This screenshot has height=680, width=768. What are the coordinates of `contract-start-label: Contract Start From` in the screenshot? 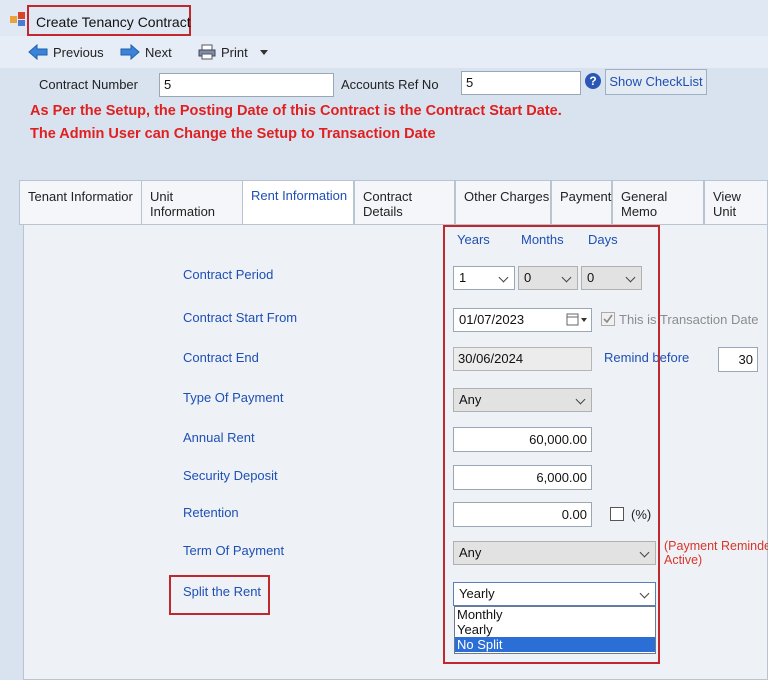 It's located at (240, 317).